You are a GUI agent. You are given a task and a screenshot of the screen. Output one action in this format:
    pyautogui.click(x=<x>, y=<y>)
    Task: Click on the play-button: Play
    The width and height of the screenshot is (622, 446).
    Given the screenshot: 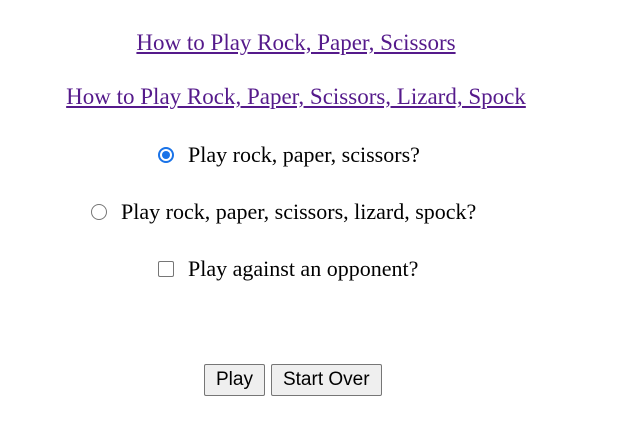 What is the action you would take?
    pyautogui.click(x=234, y=380)
    